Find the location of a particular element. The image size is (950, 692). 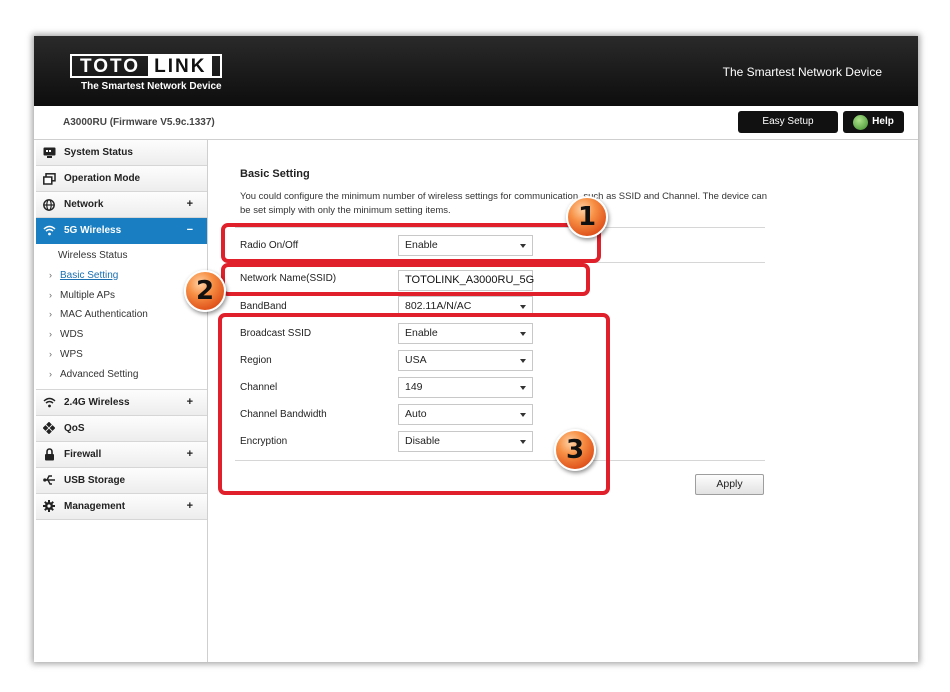

sidebar-item-label: Firewall is located at coordinates (83, 454).